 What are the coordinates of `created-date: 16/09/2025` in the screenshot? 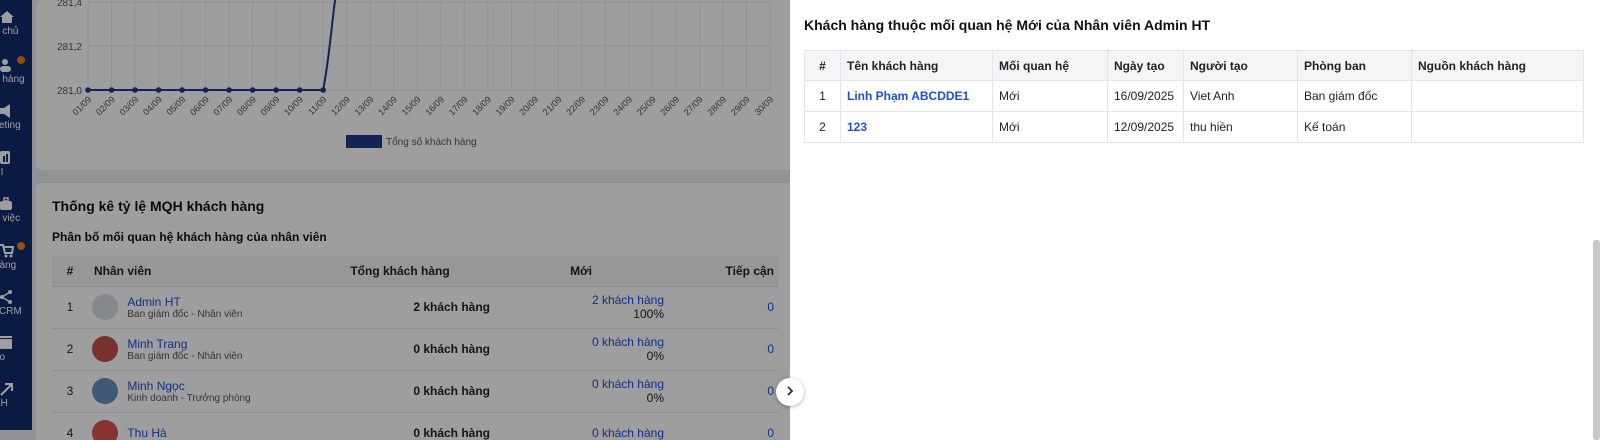 It's located at (1145, 96).